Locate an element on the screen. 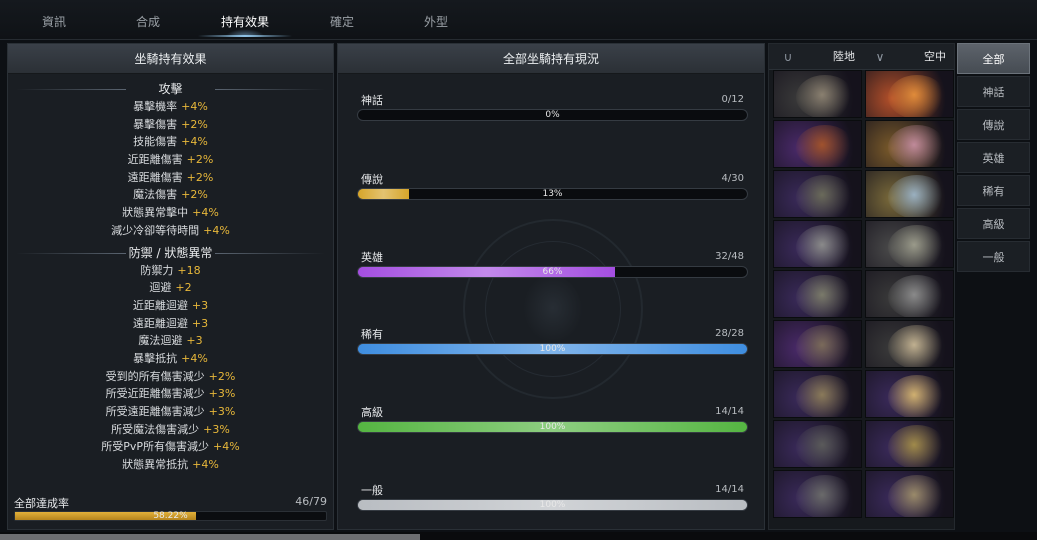 The height and width of the screenshot is (540, 1037). grade-name: 英雄 is located at coordinates (372, 257).